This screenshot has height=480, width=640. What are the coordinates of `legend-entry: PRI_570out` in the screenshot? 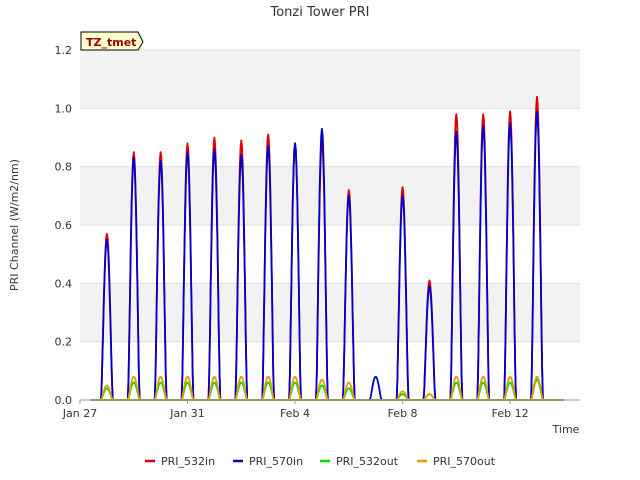 It's located at (464, 461).